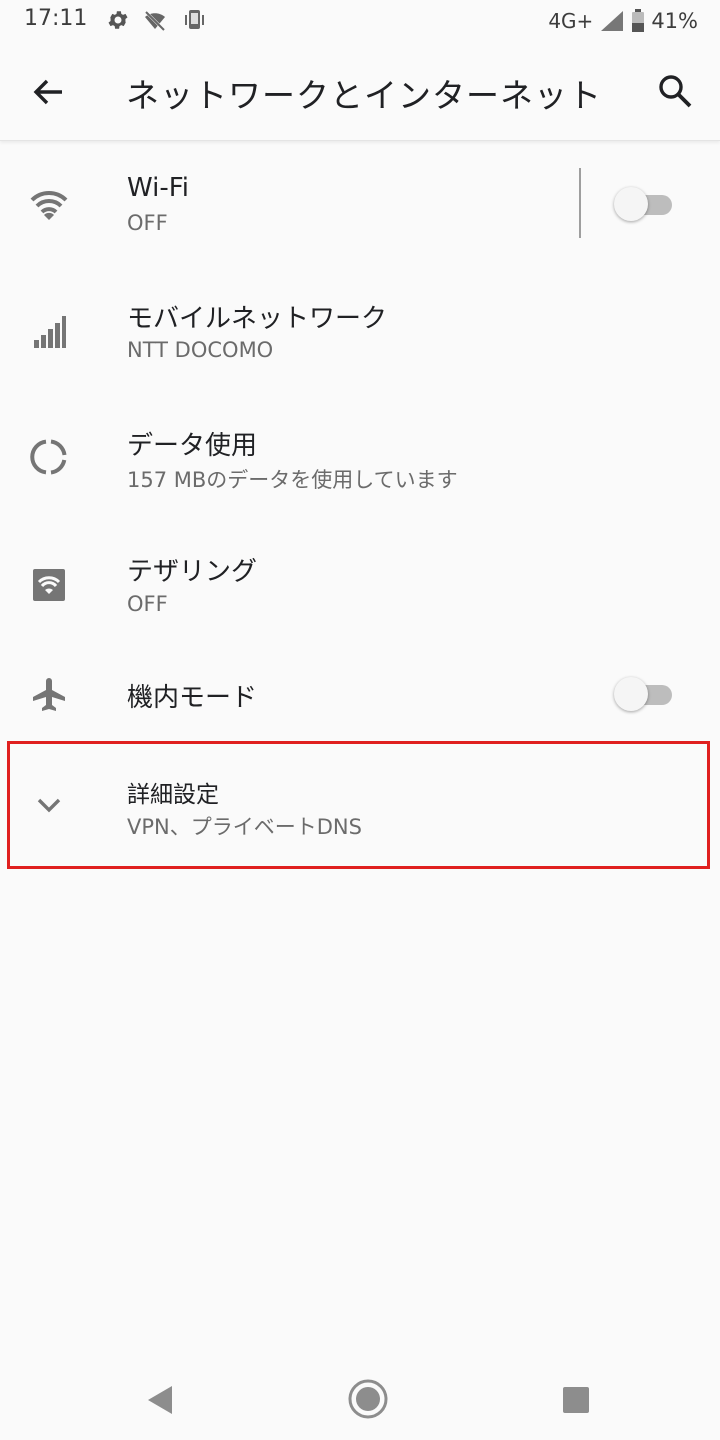 Image resolution: width=720 pixels, height=1440 pixels. I want to click on battery-icon, so click(638, 20).